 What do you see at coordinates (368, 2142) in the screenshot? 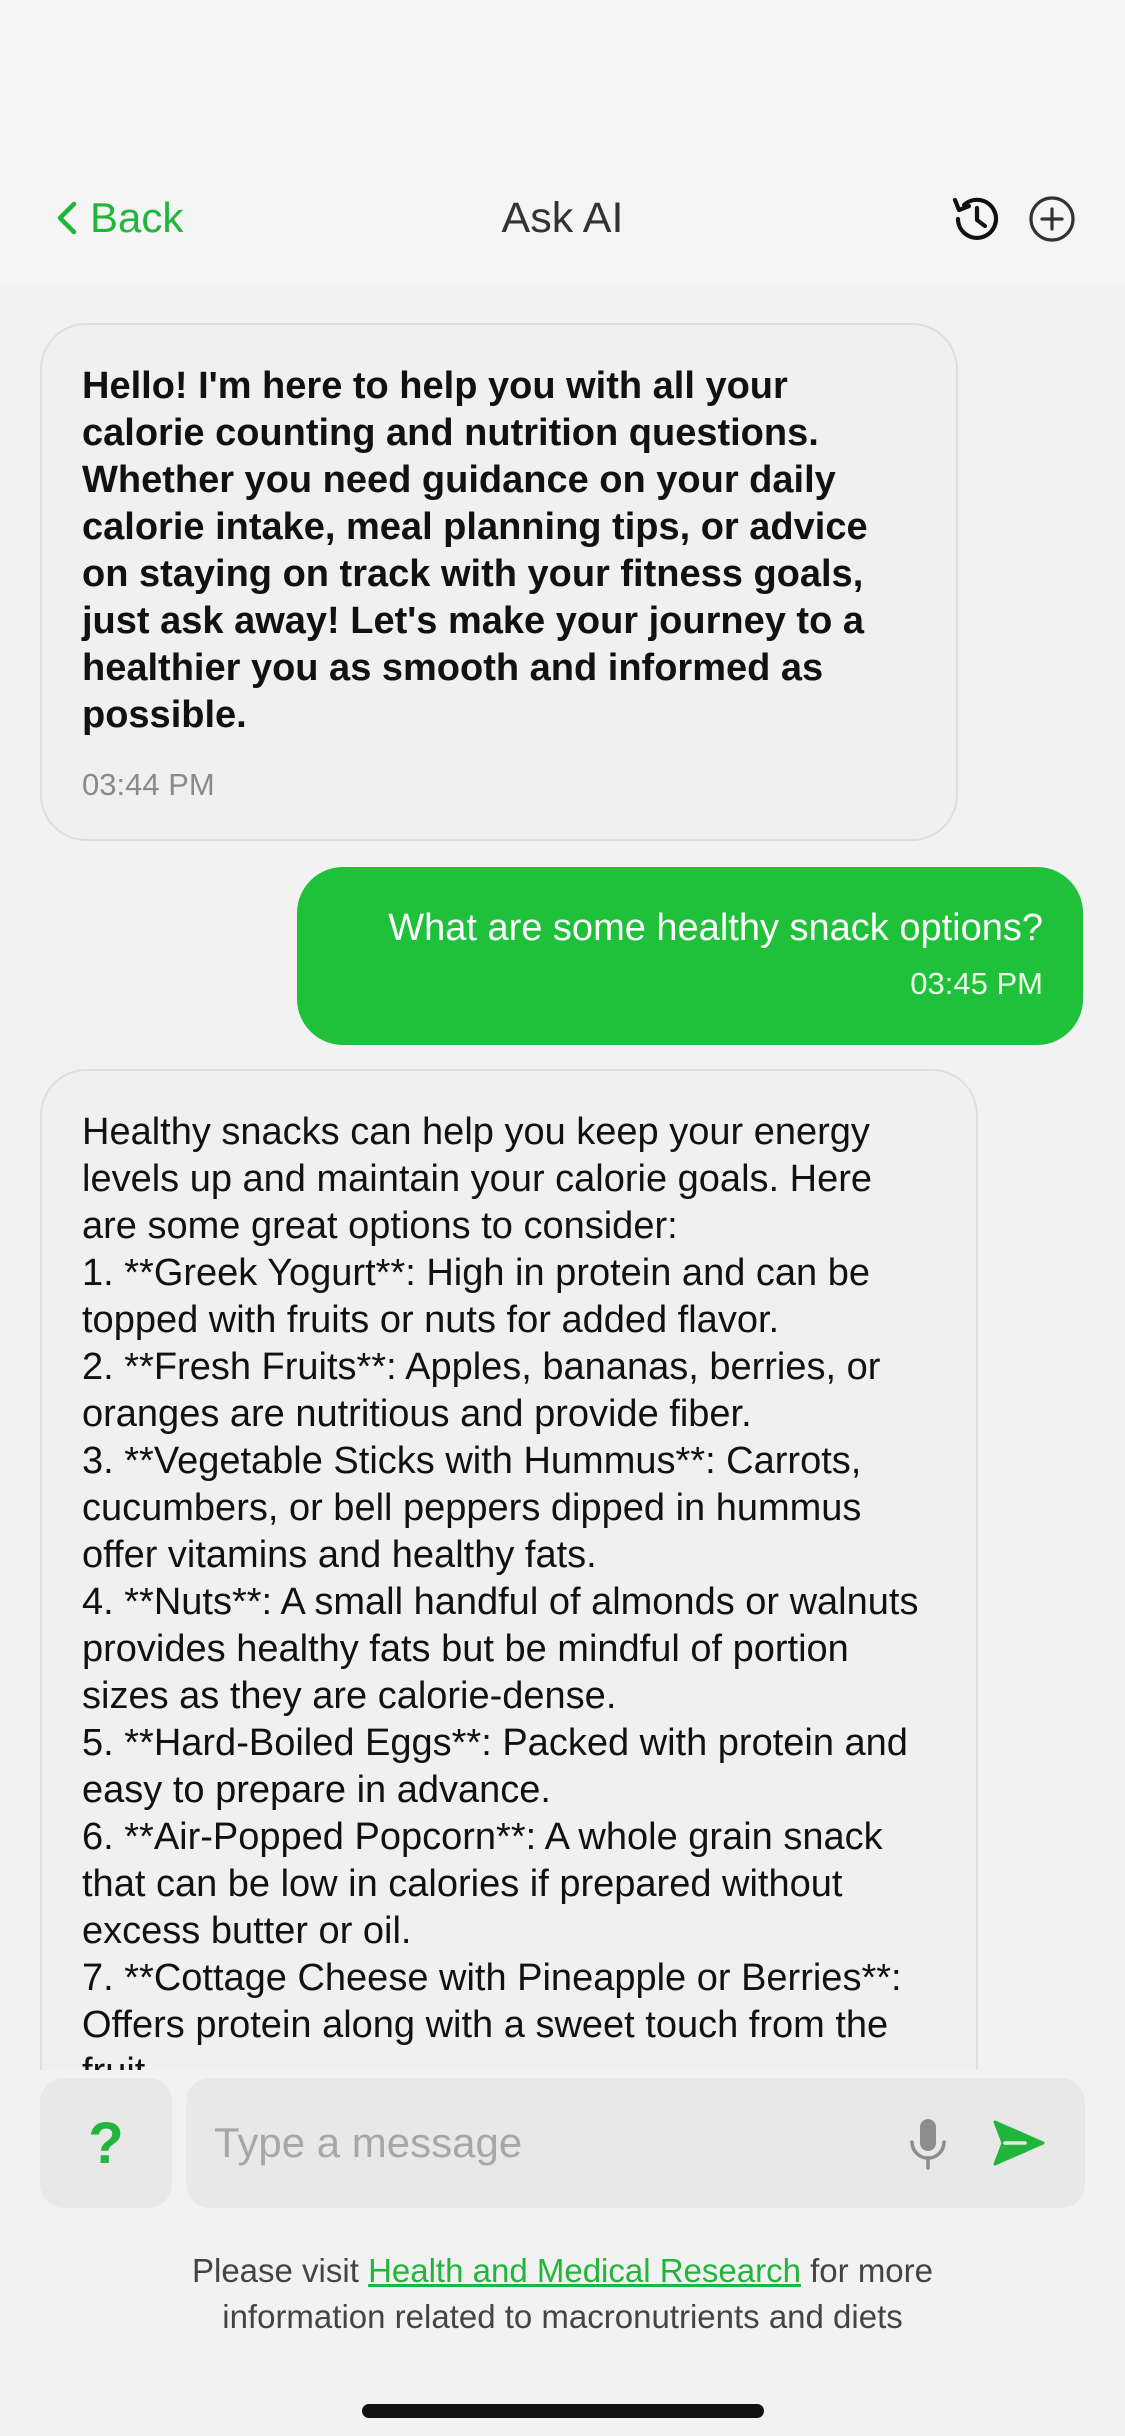
I see `message-placeholder: Type a message` at bounding box center [368, 2142].